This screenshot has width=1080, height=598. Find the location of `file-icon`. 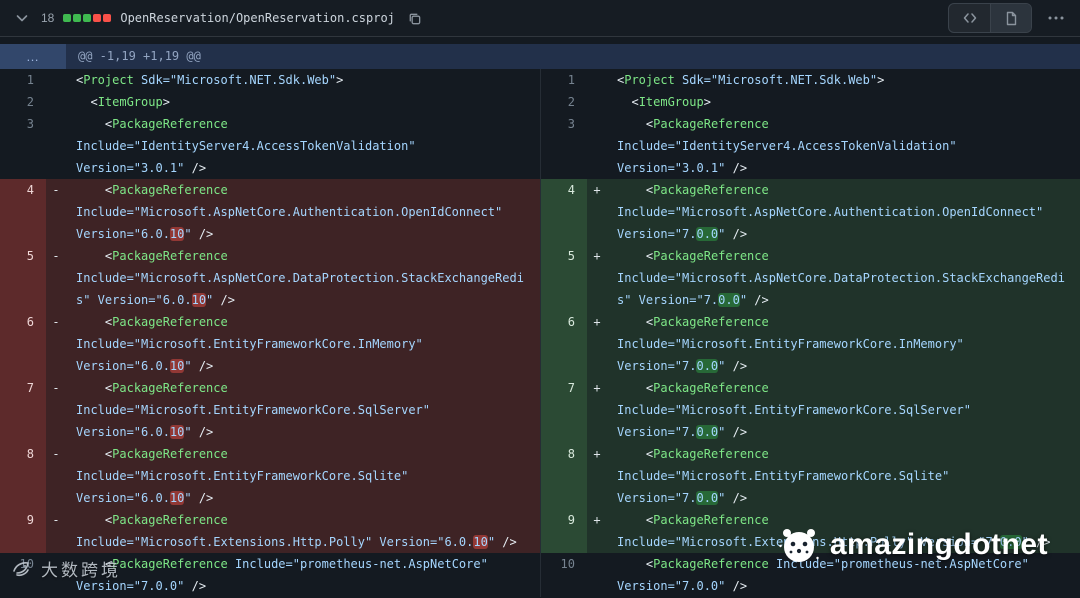

file-icon is located at coordinates (1011, 18).